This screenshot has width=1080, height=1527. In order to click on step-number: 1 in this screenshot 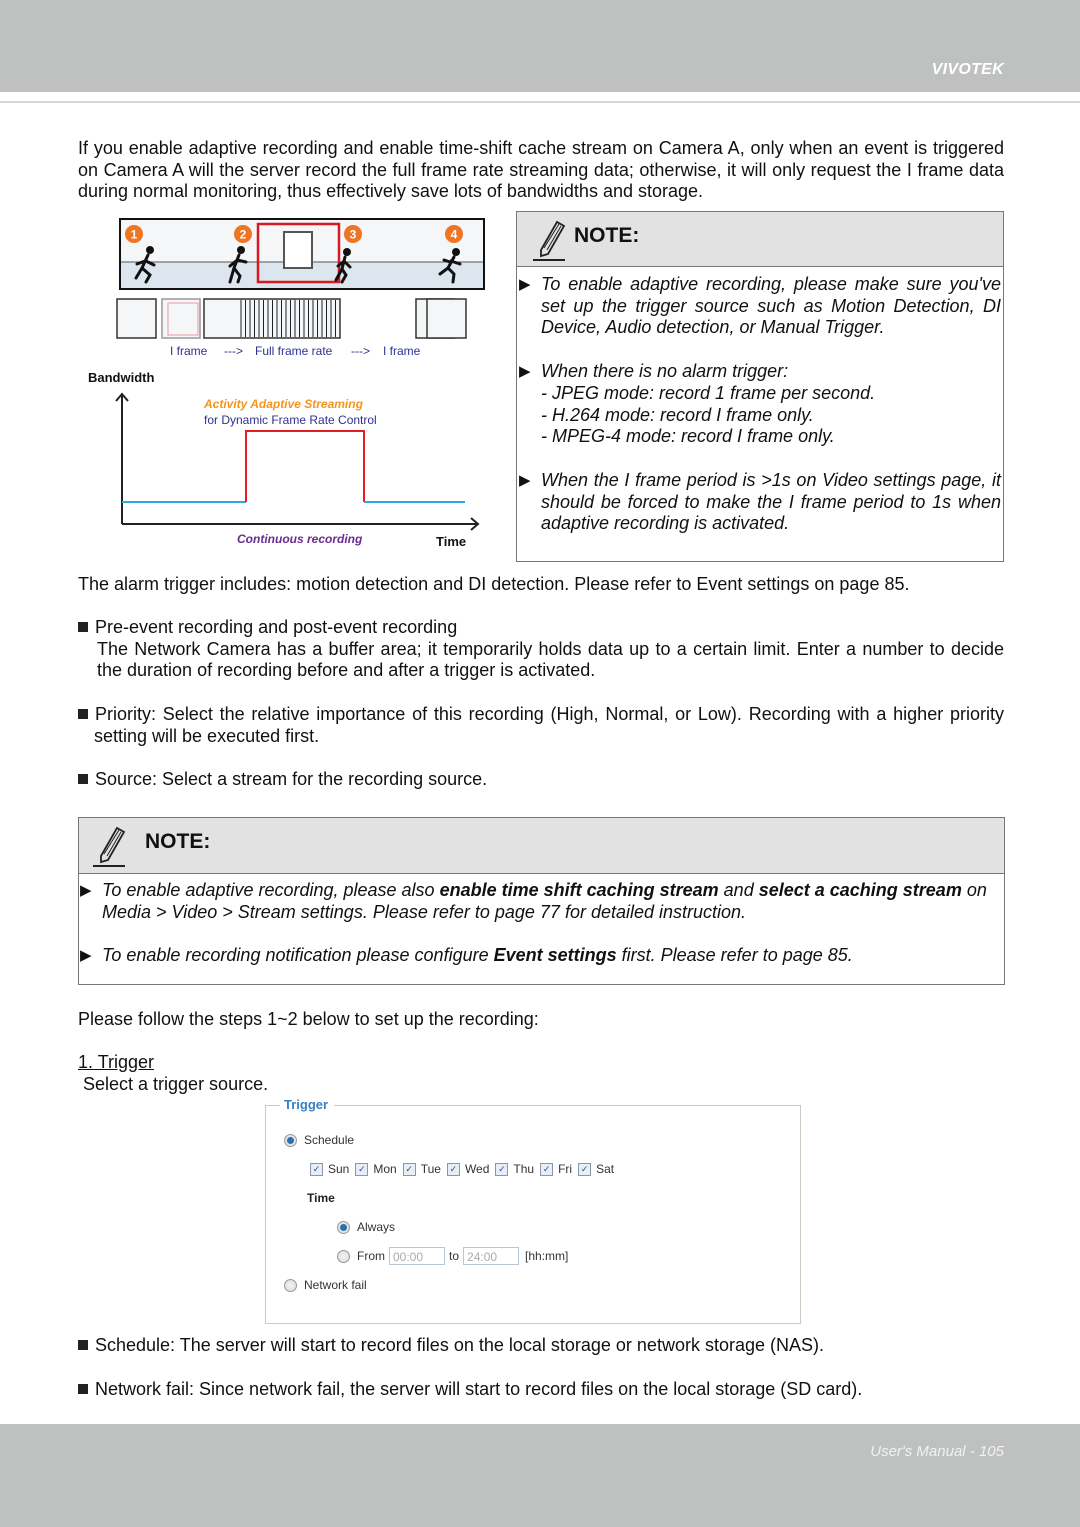, I will do `click(134, 235)`.